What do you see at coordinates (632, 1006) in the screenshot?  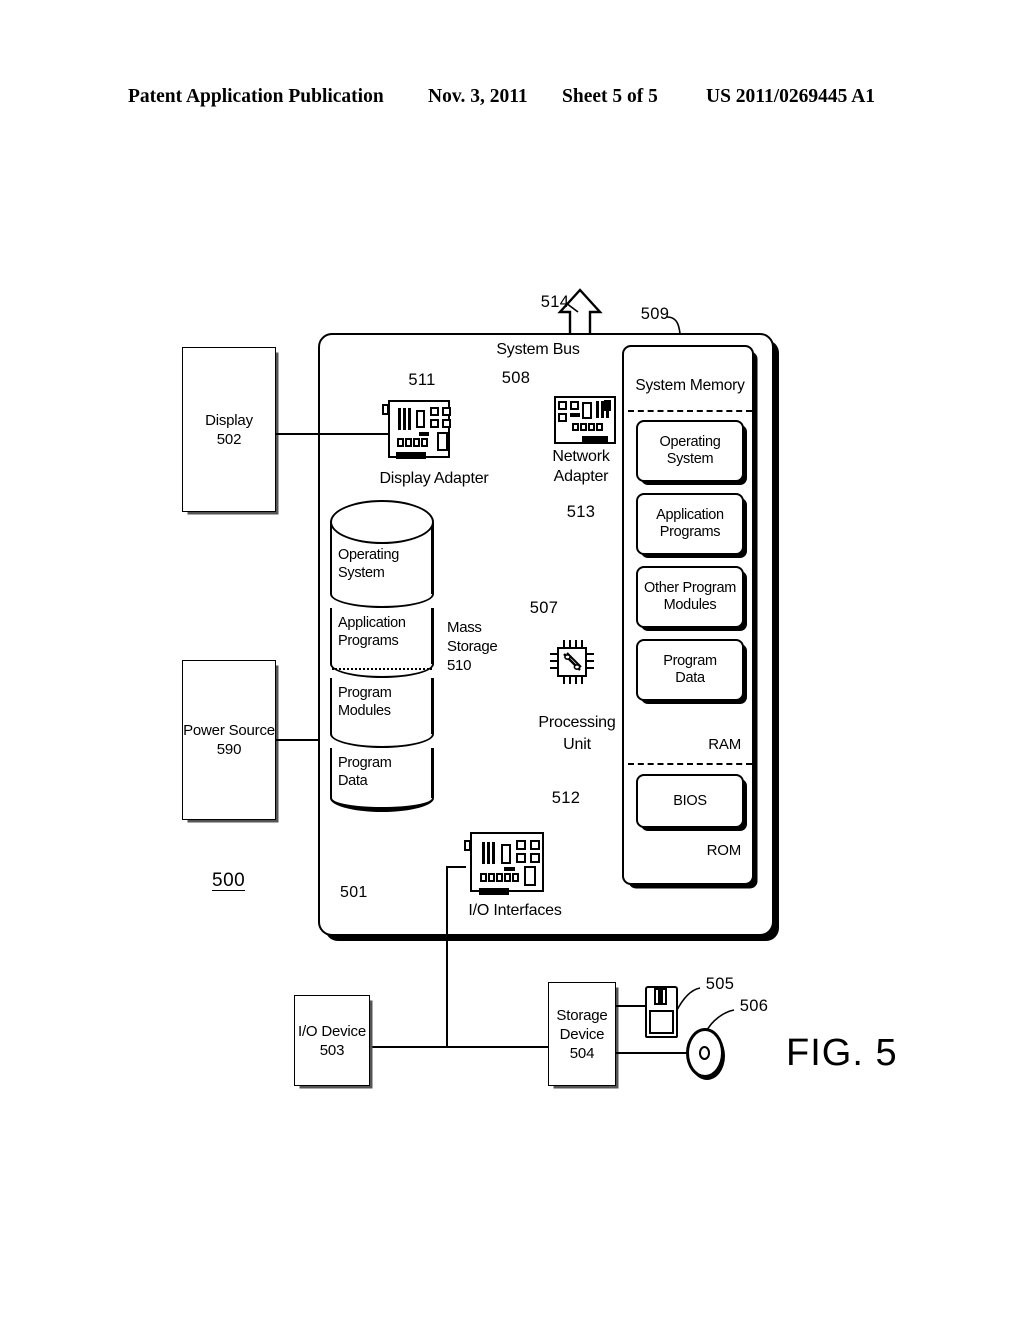 I see `storage-to-floppy-wire` at bounding box center [632, 1006].